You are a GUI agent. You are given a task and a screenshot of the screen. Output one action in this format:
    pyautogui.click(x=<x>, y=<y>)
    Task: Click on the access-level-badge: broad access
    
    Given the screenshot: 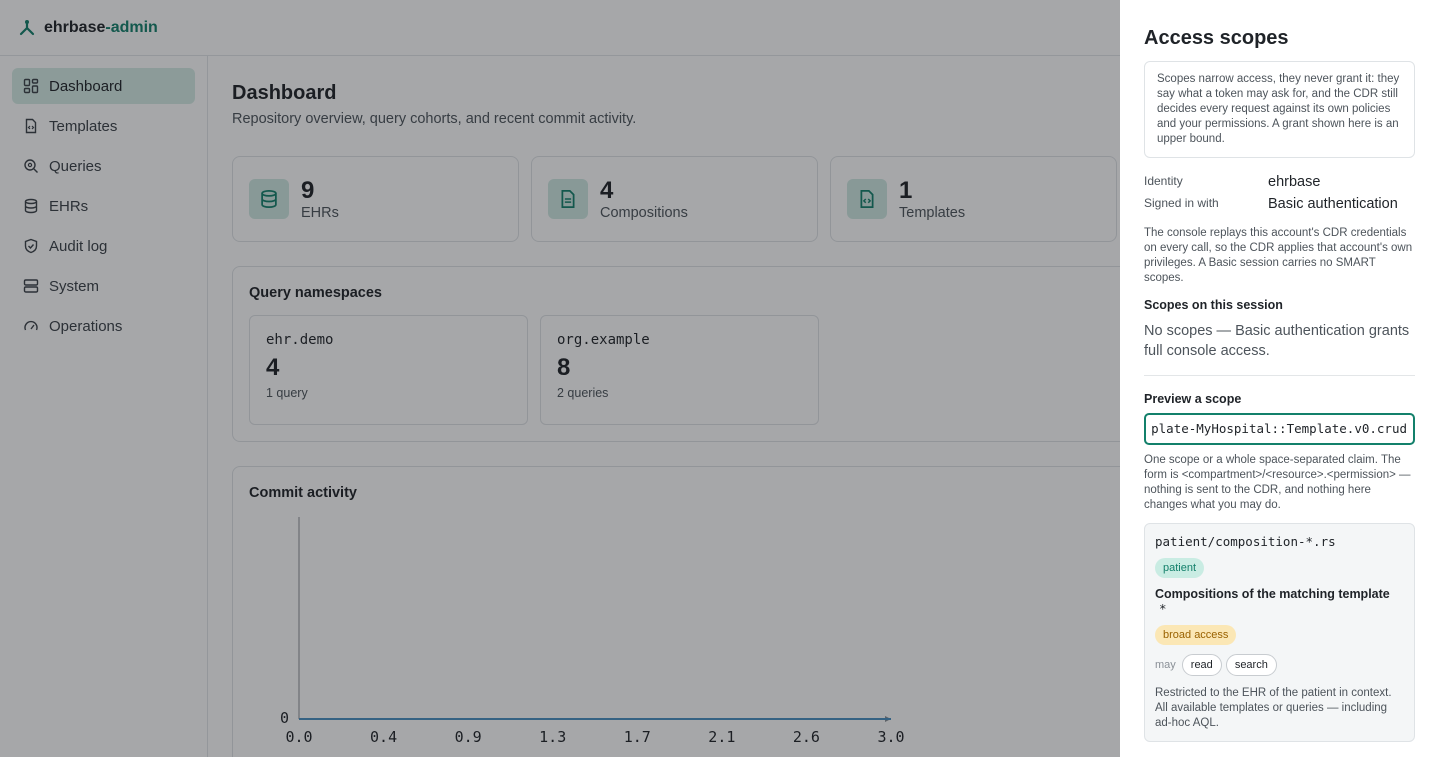 What is the action you would take?
    pyautogui.click(x=1196, y=635)
    